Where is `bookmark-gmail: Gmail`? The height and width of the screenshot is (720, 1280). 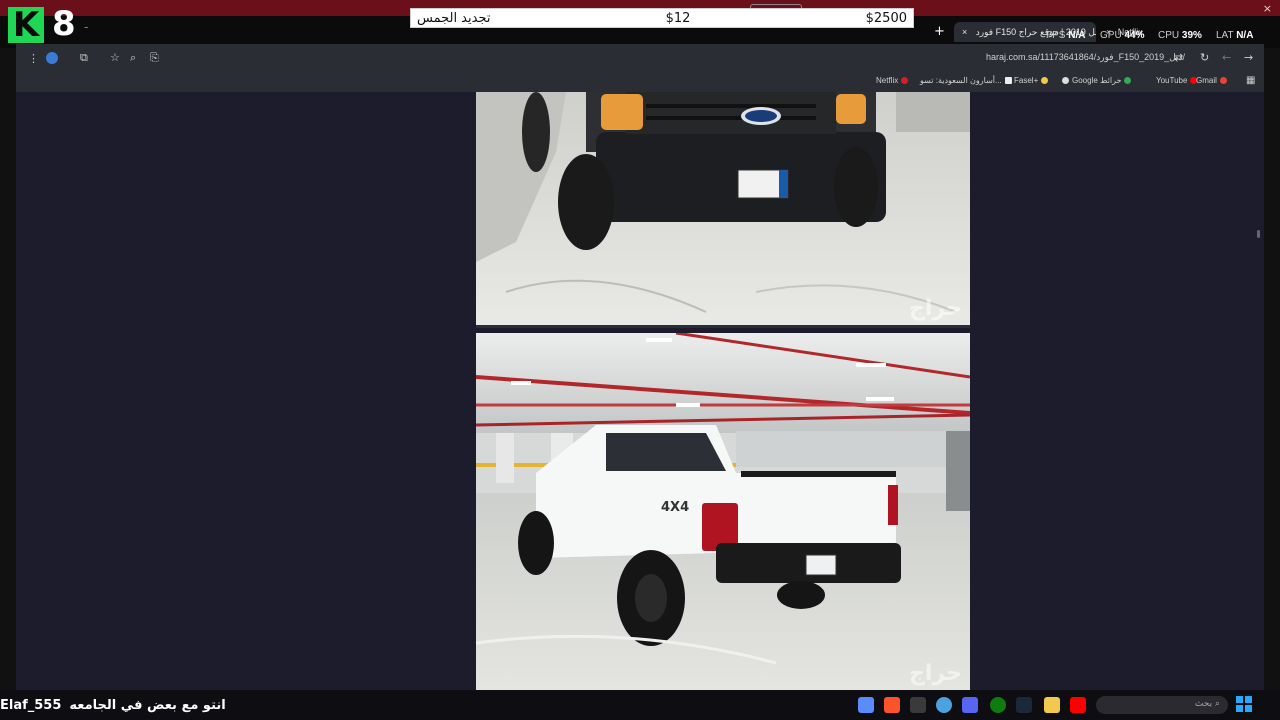
bookmark-gmail: Gmail is located at coordinates (1211, 80).